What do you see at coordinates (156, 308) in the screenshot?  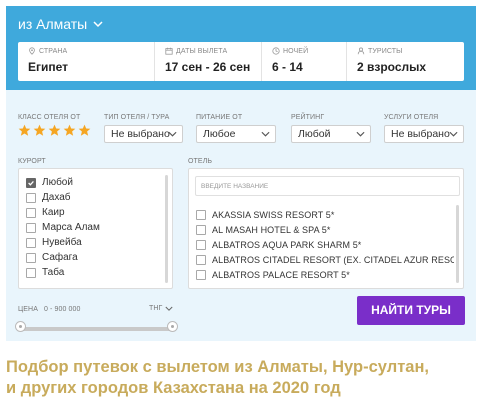 I see `currency-label: ТНГ` at bounding box center [156, 308].